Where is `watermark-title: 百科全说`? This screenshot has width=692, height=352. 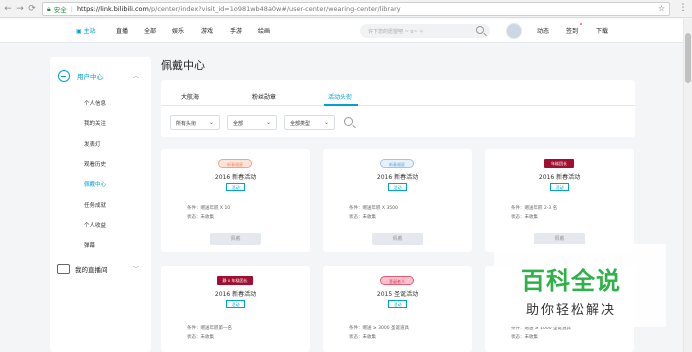 watermark-title: 百科全说 is located at coordinates (571, 281).